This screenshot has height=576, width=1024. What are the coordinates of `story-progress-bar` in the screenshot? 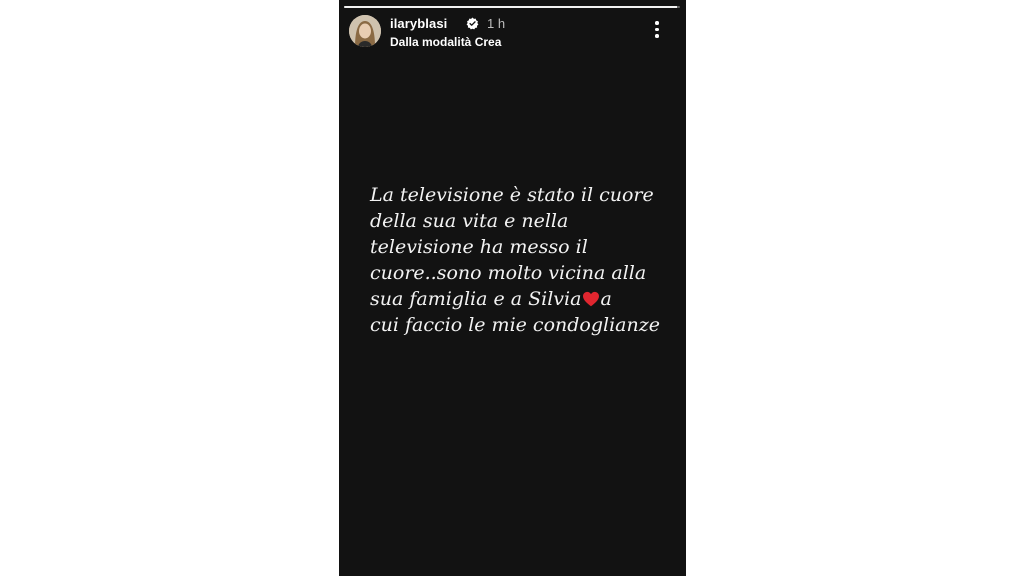 It's located at (512, 7).